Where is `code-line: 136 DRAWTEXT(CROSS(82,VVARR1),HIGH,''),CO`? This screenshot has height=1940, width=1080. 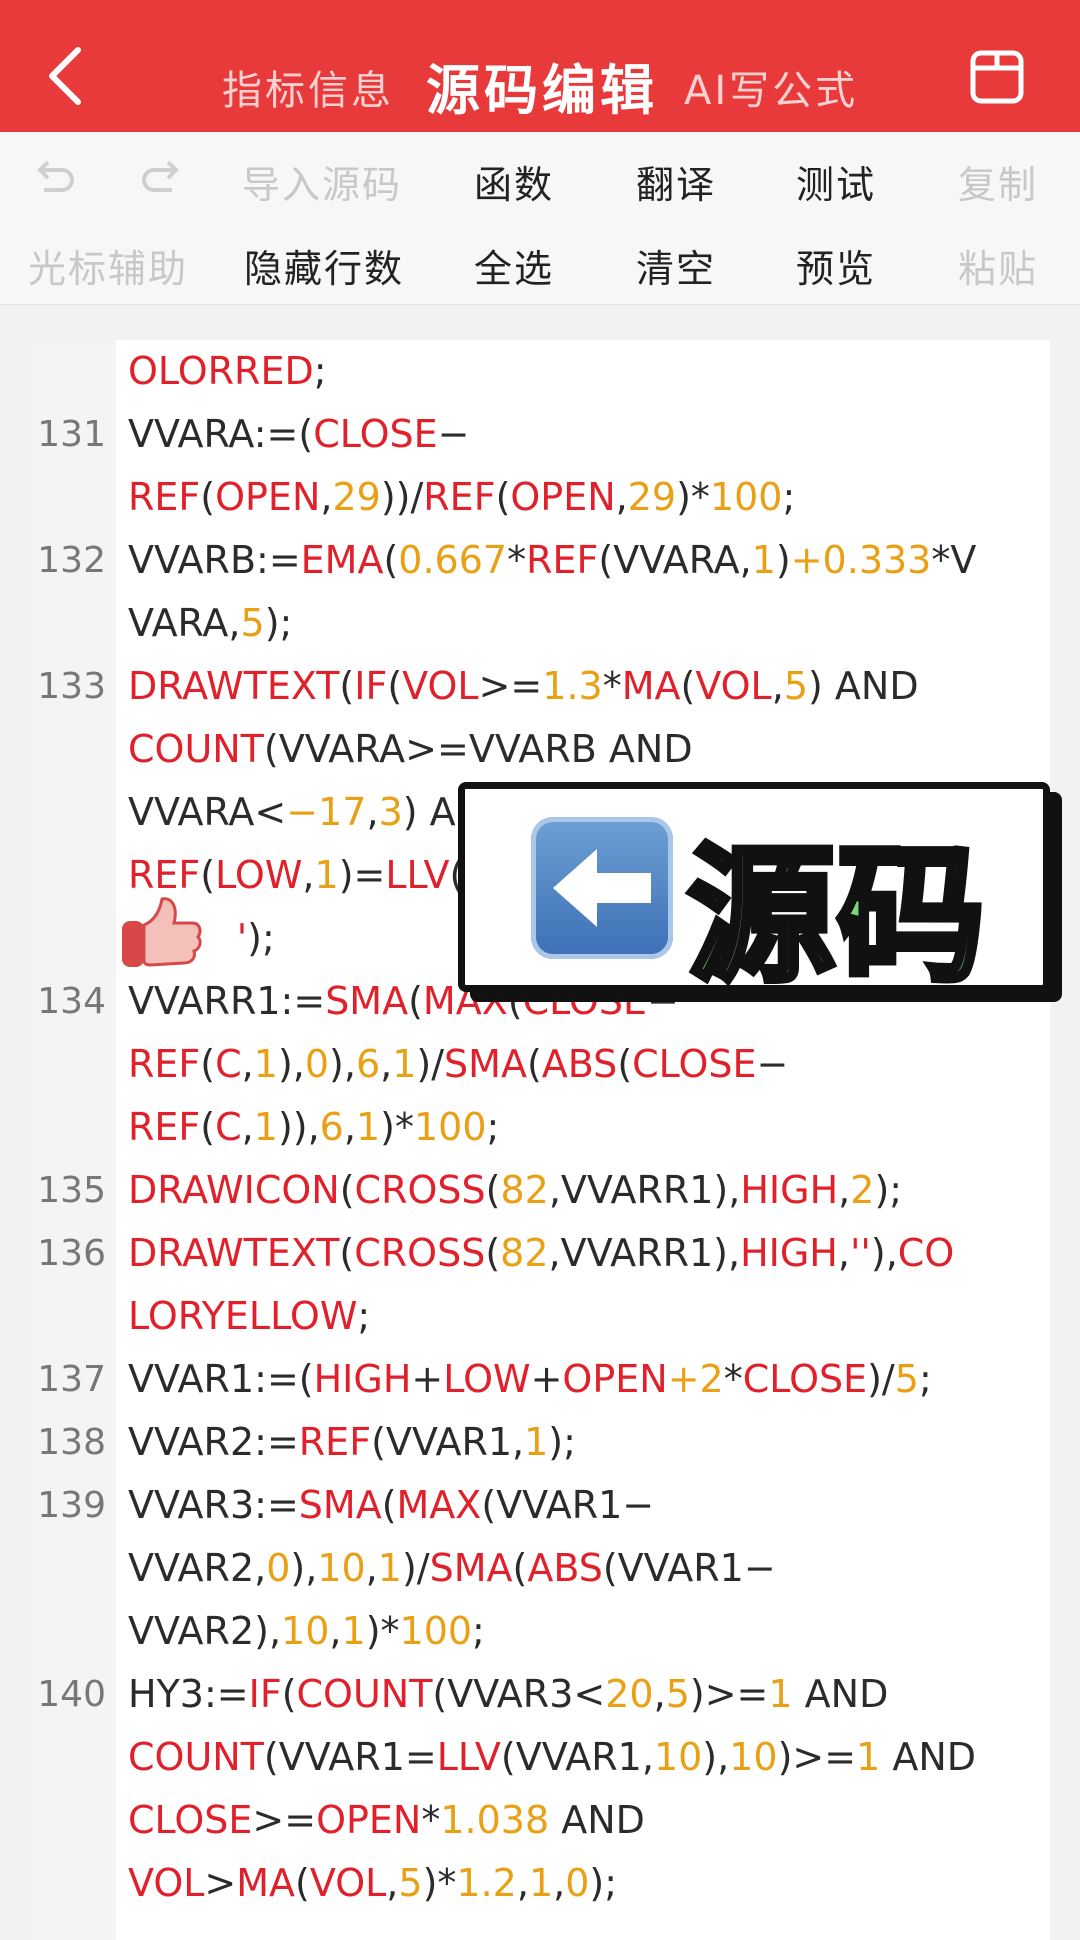
code-line: 136 DRAWTEXT(CROSS(82,VVARR1),HIGH,''),CO is located at coordinates (539, 1253).